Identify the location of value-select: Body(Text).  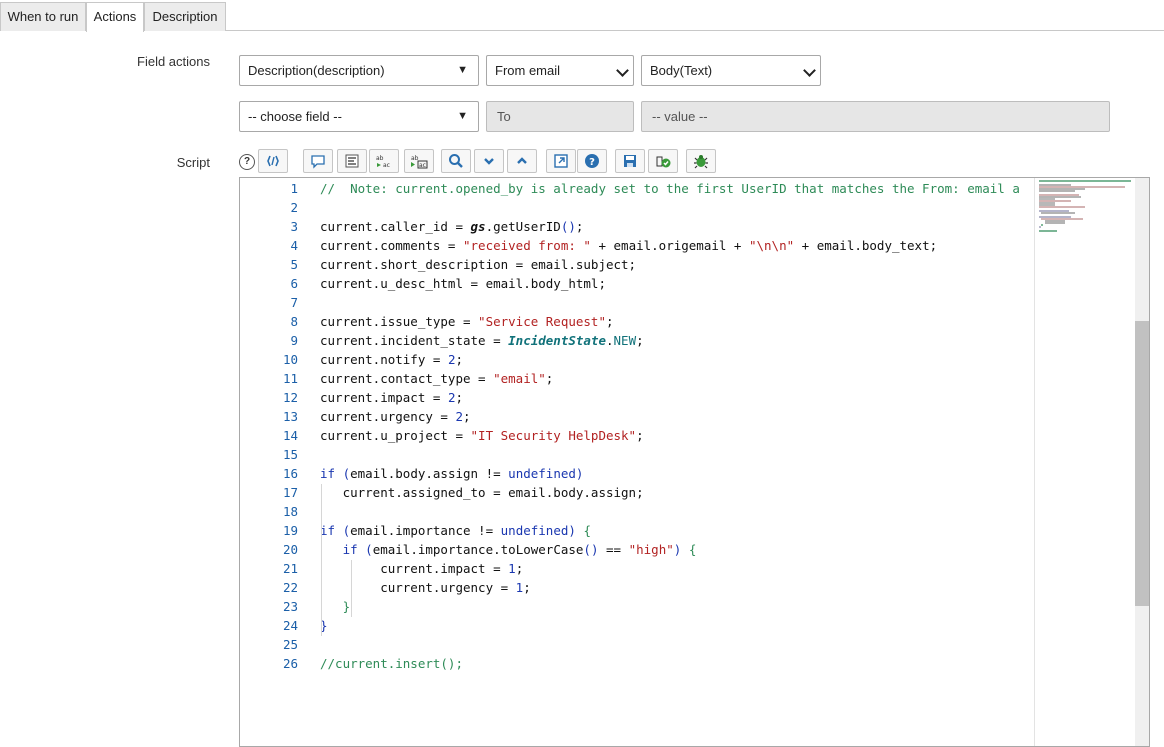
(731, 70).